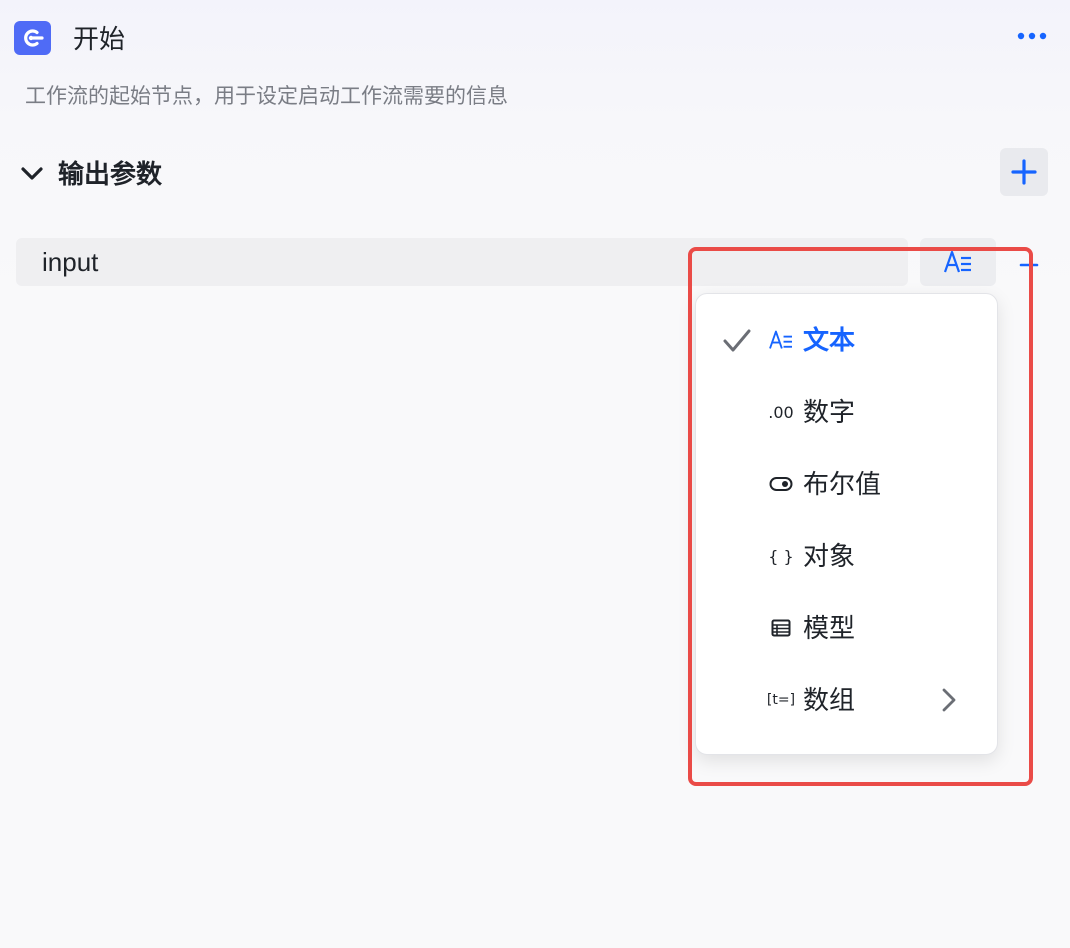 This screenshot has height=948, width=1070. I want to click on param-name-value: input, so click(70, 262).